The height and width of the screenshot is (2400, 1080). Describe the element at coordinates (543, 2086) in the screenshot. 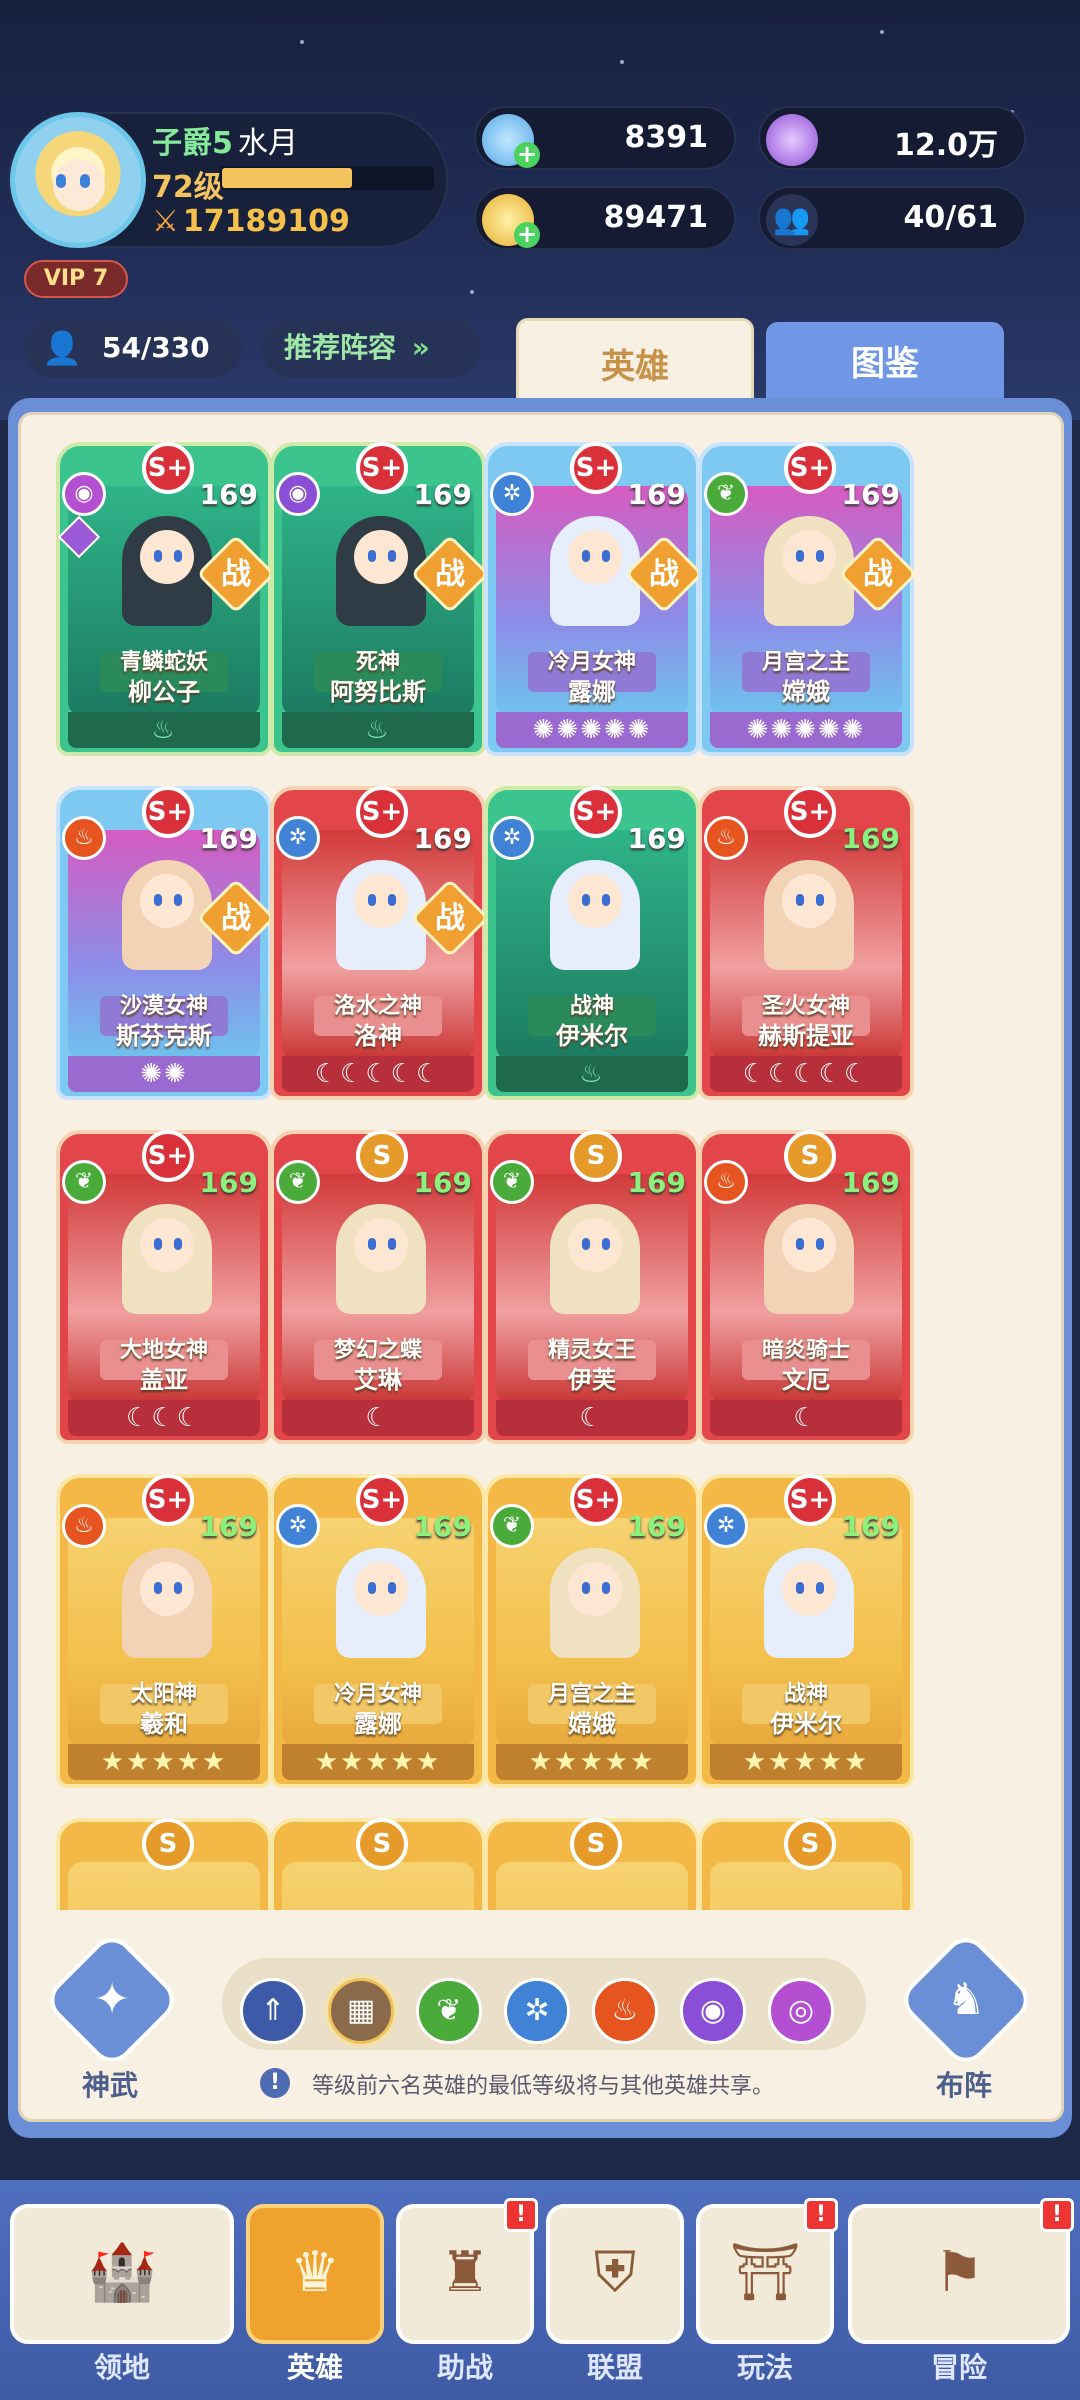

I see `level-share-hint: 等级前六名英雄的最低等级将与其他英雄共享。` at that location.